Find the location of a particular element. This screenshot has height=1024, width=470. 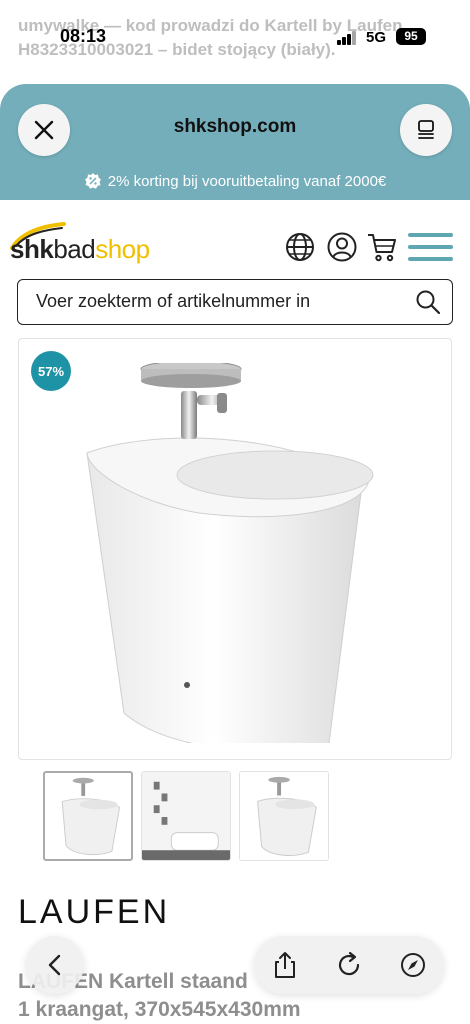

page-menu-button is located at coordinates (426, 130).